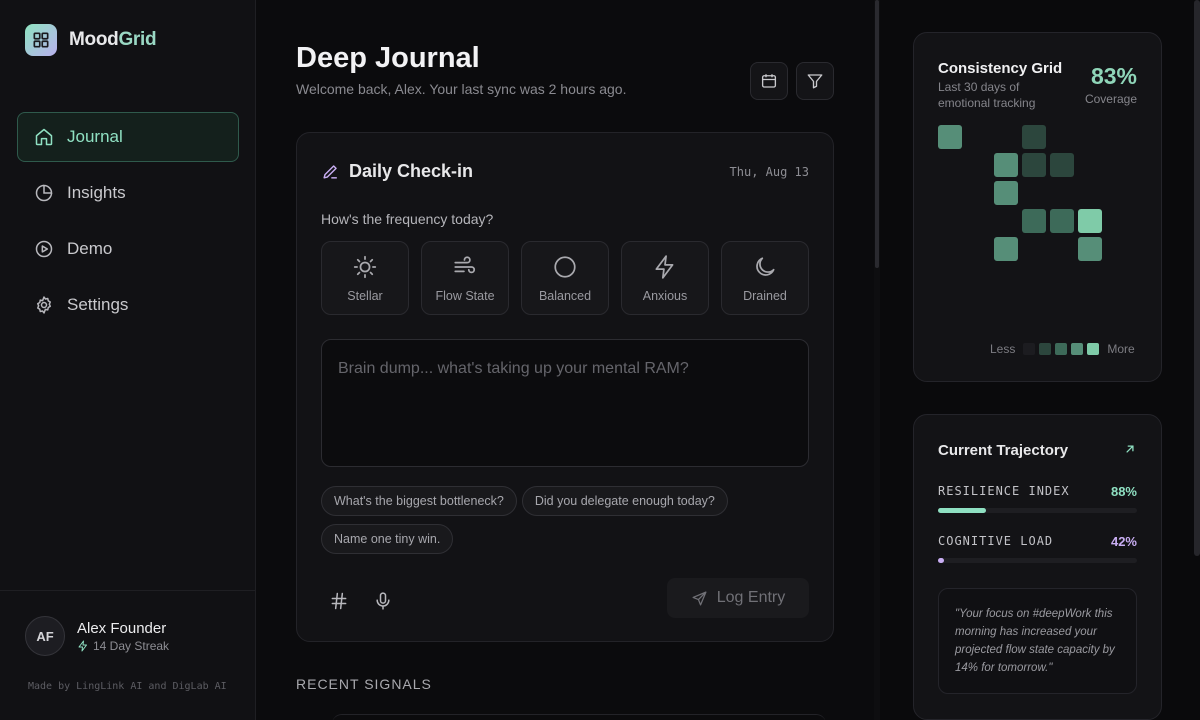  What do you see at coordinates (769, 172) in the screenshot?
I see `checkin-date: Thu, Aug 13` at bounding box center [769, 172].